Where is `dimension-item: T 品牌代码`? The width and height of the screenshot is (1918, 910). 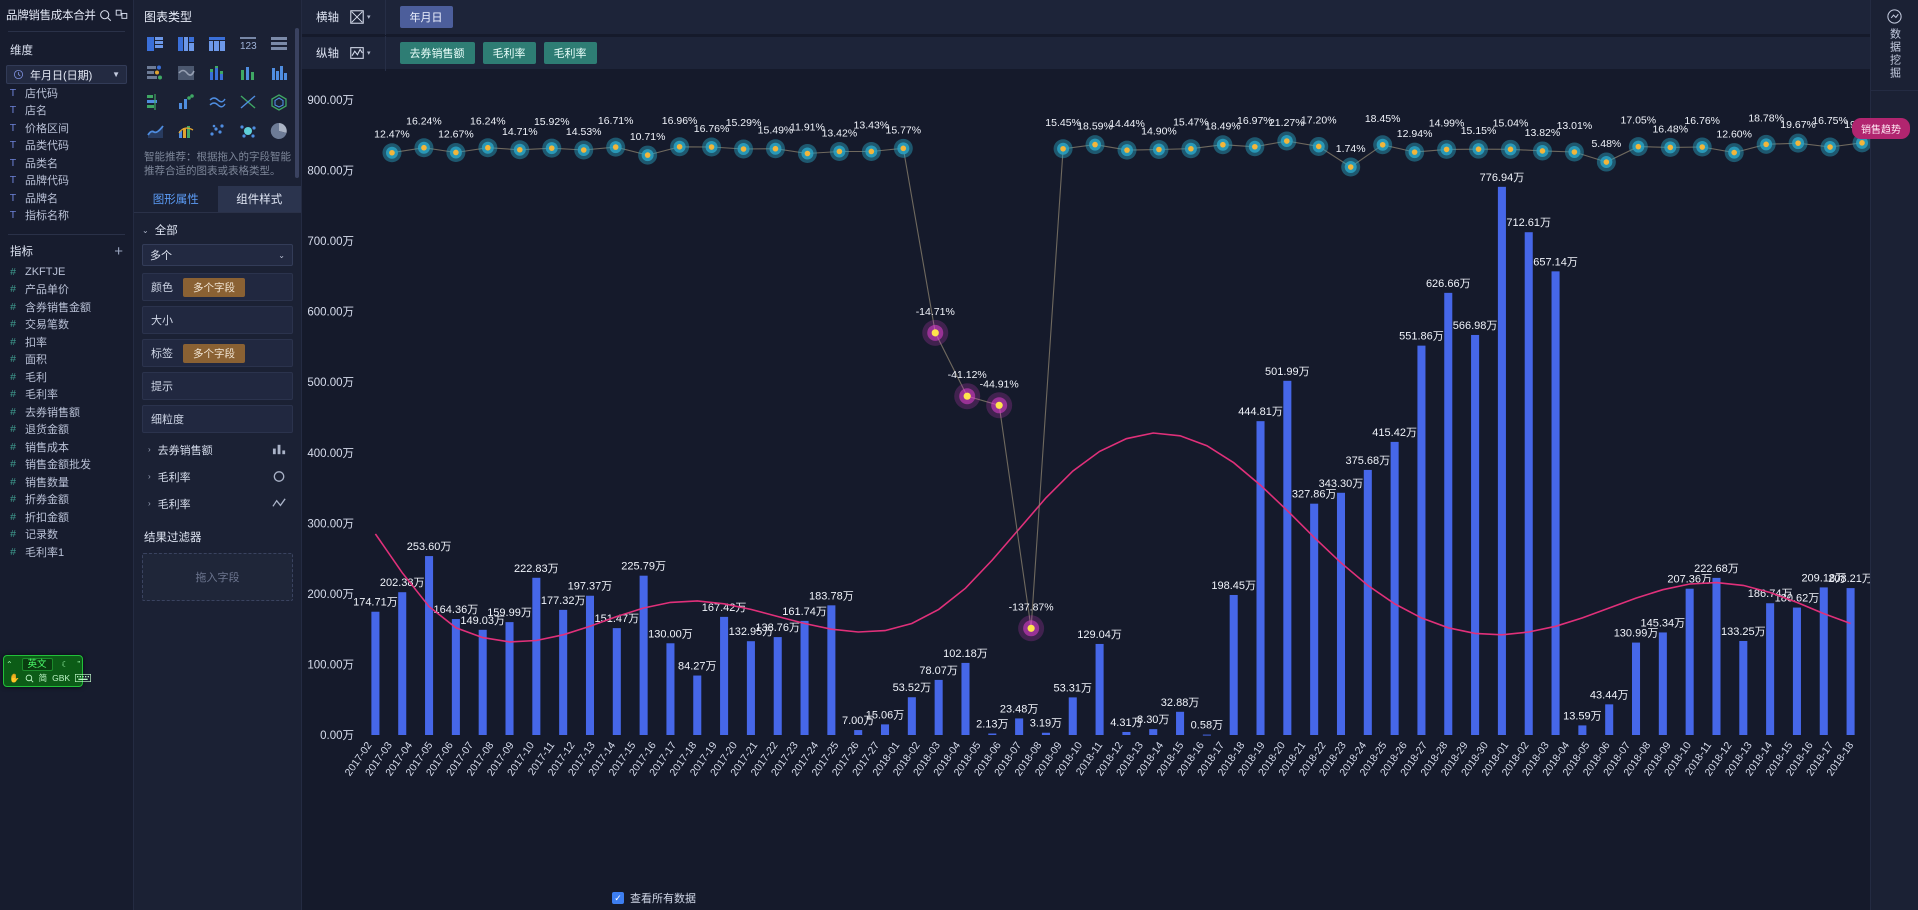 dimension-item: T 品牌代码 is located at coordinates (66, 181).